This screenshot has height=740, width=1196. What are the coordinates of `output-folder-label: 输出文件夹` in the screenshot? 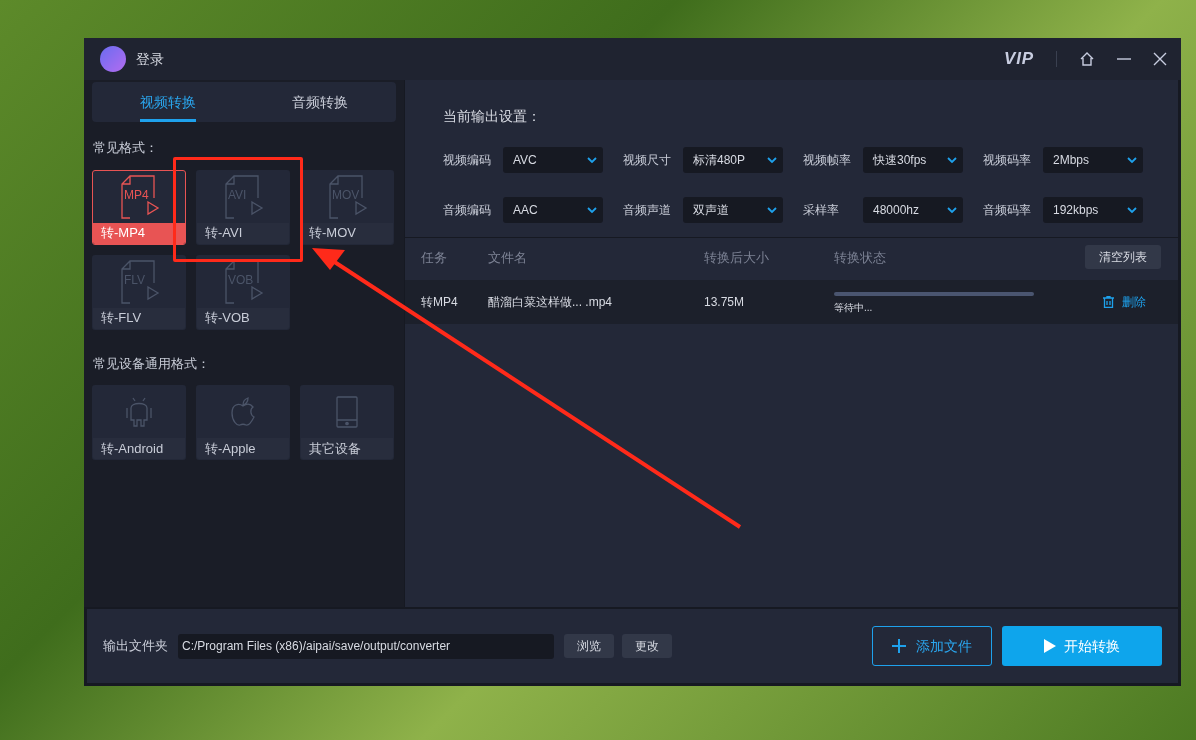 It's located at (135, 646).